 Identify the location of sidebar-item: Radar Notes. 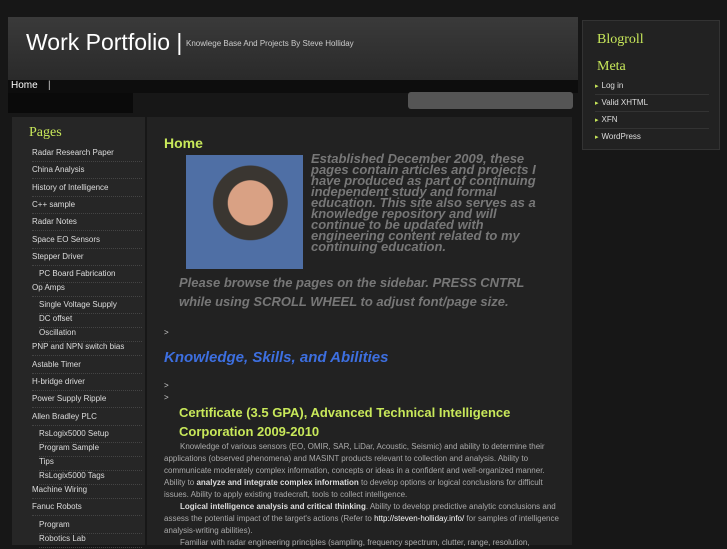
(87, 223).